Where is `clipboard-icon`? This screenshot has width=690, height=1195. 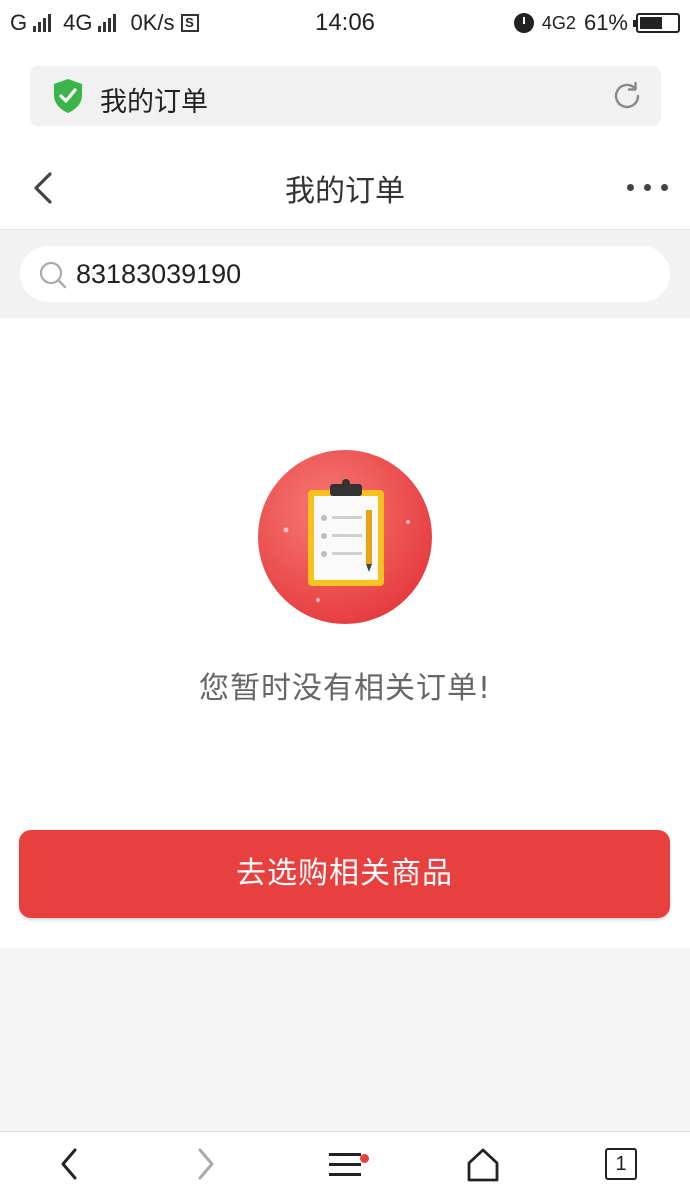
clipboard-icon is located at coordinates (345, 537).